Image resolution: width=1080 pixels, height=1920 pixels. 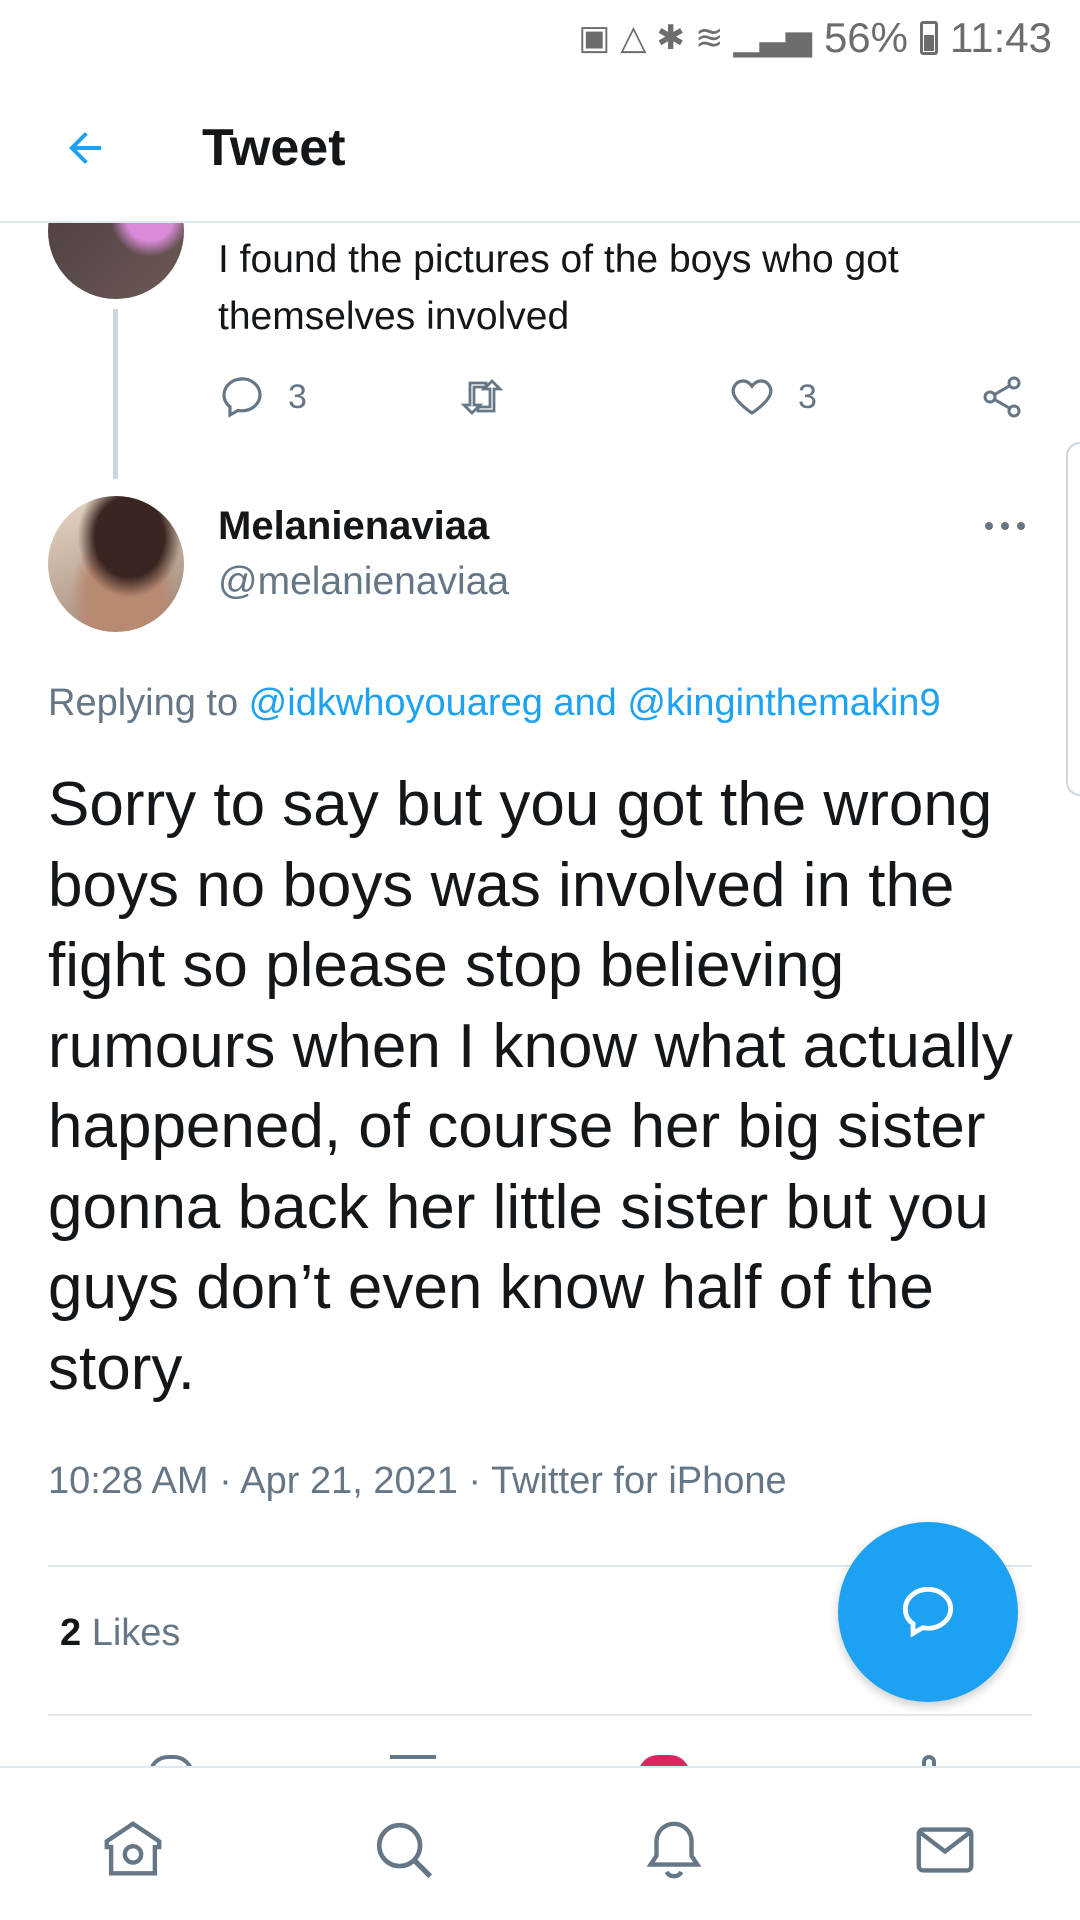 What do you see at coordinates (540, 149) in the screenshot?
I see `header: Tweet` at bounding box center [540, 149].